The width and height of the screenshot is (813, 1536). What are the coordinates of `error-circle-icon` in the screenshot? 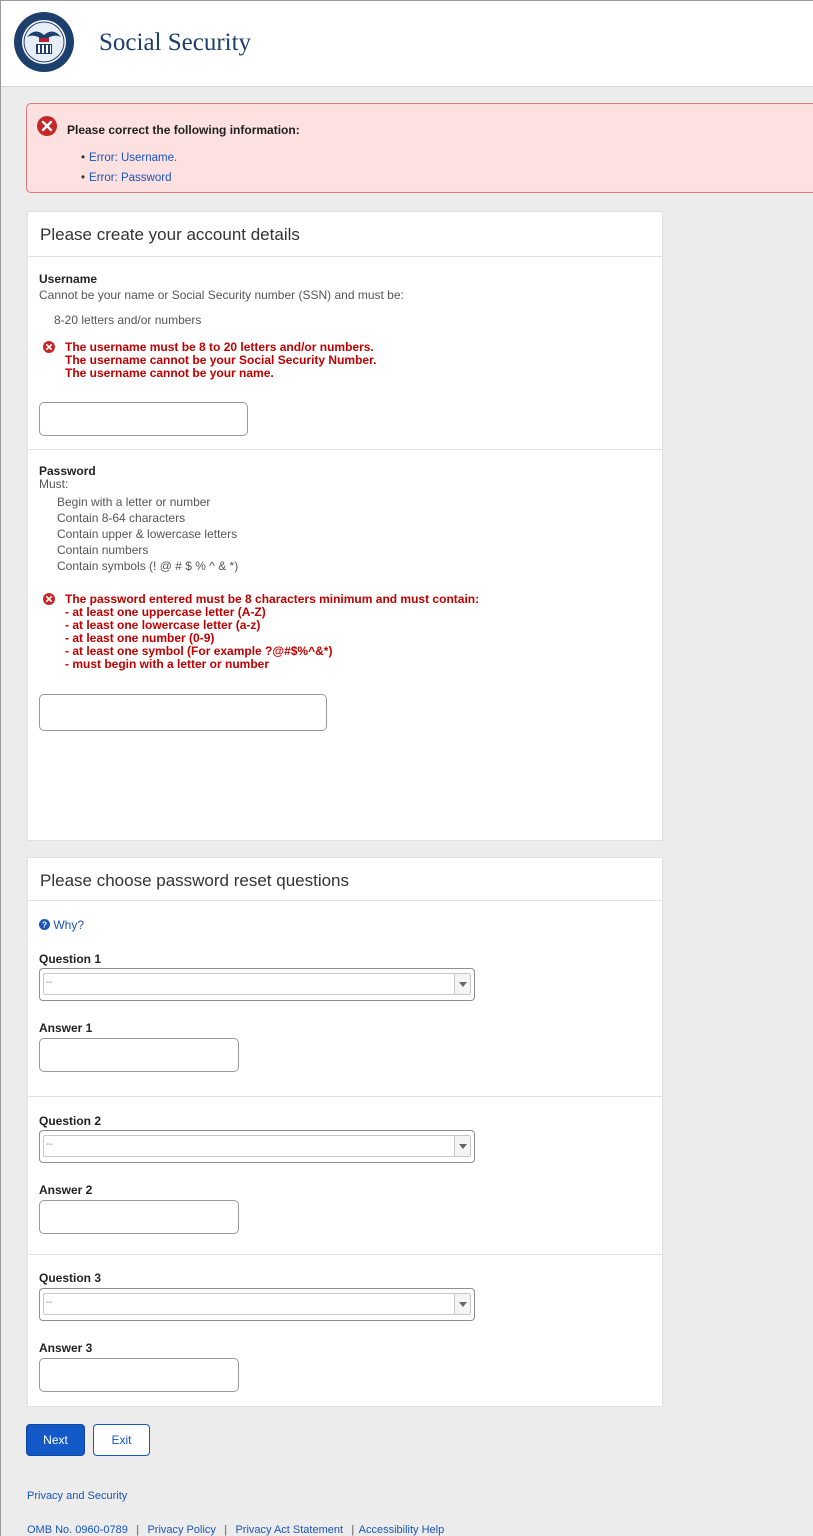 It's located at (47, 126).